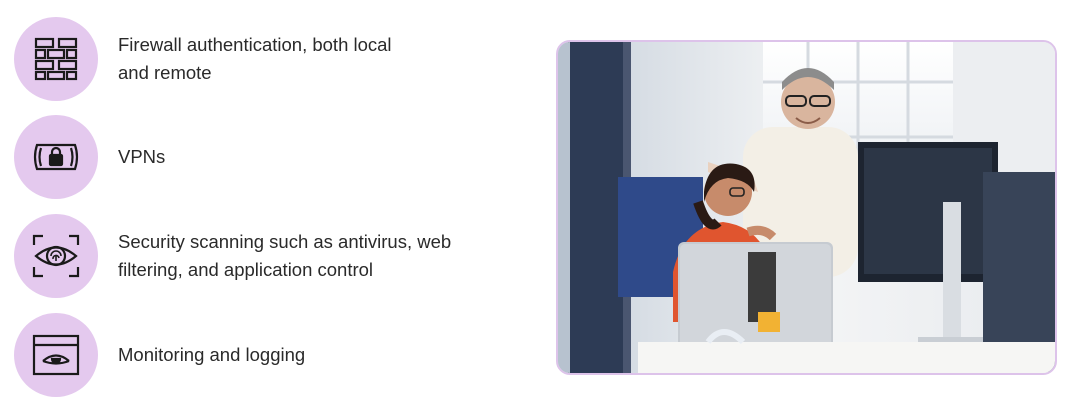  What do you see at coordinates (212, 354) in the screenshot?
I see `feature-label-monitoring: Monitoring and logging` at bounding box center [212, 354].